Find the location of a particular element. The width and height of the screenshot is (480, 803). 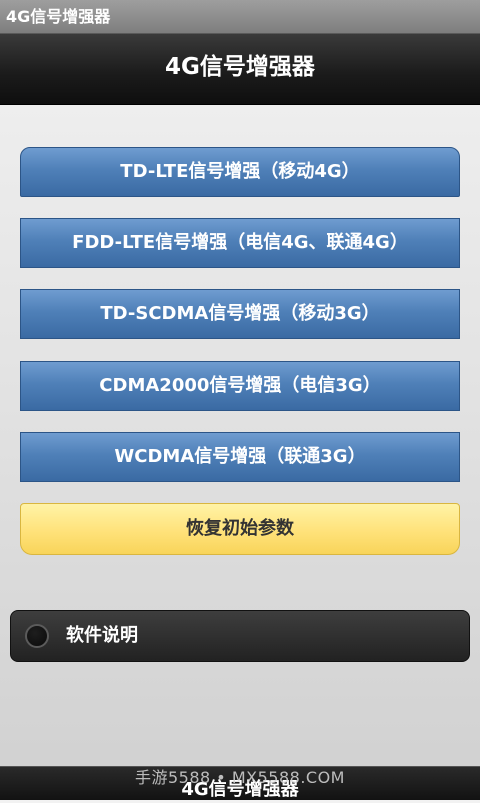

page-title: 4G信号增强器 is located at coordinates (240, 67).